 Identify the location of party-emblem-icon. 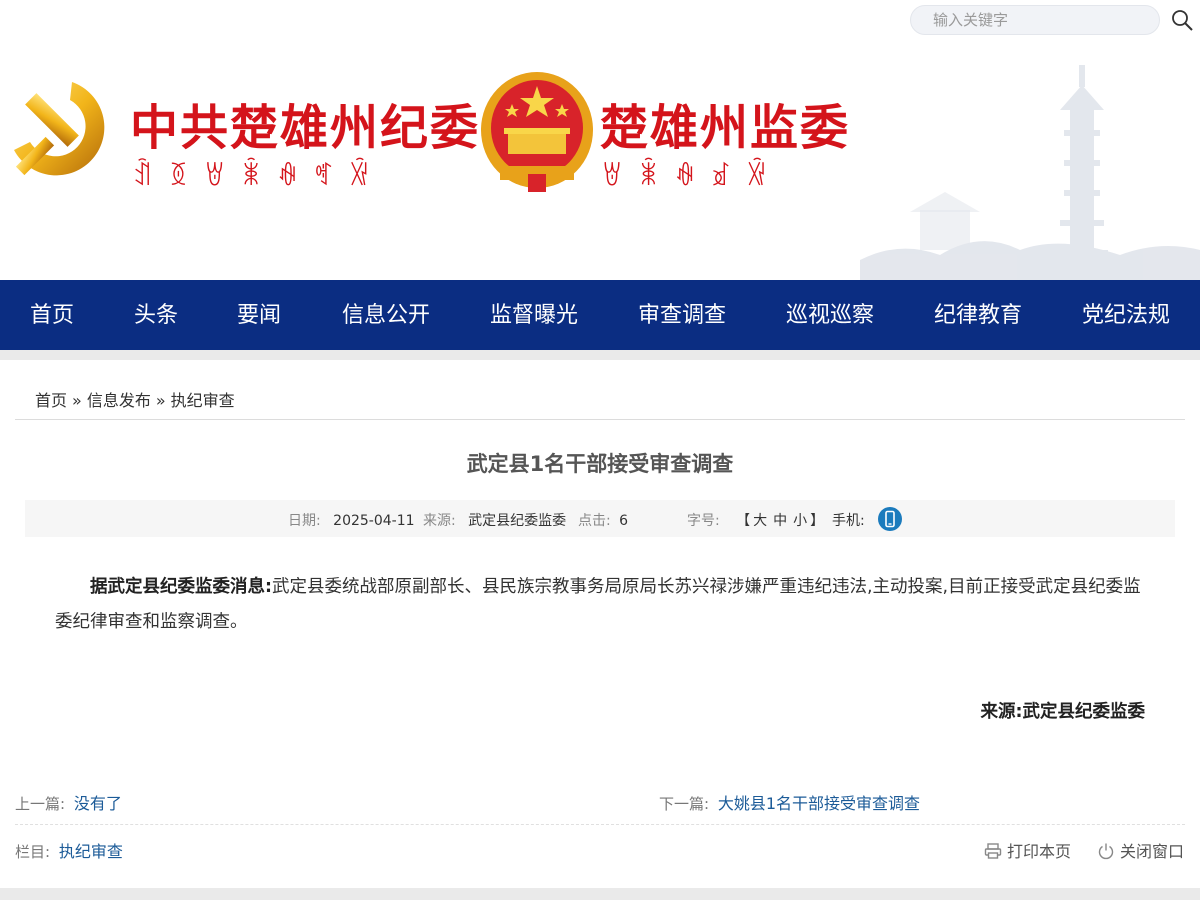
(59, 129).